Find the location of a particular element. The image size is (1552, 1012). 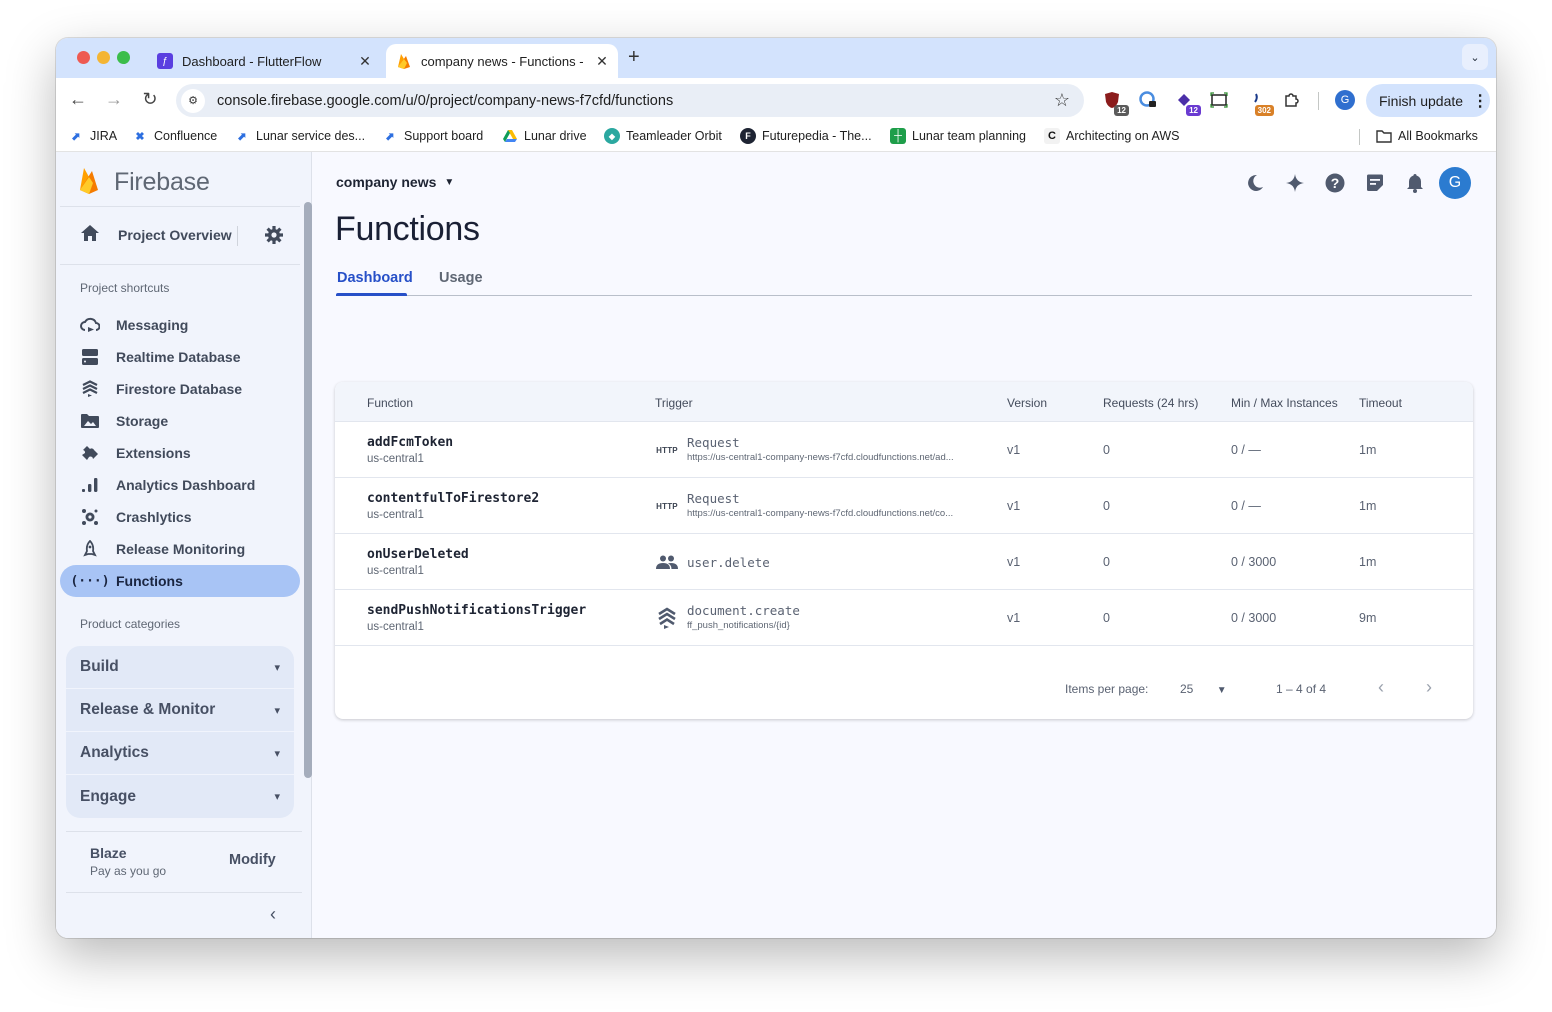

column-header-timeout: Timeout is located at coordinates (1380, 403).